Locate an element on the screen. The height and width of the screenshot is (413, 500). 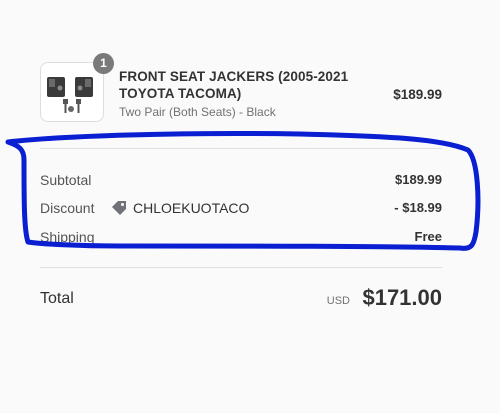
total-row: Total USD $171.00 is located at coordinates (241, 301).